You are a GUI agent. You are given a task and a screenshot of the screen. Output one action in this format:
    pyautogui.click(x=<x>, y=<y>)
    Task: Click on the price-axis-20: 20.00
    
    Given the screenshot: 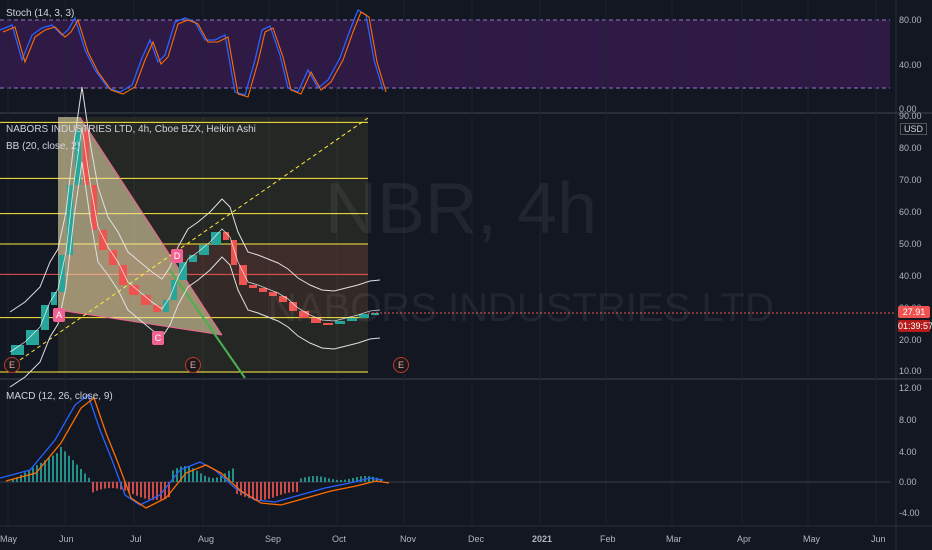 What is the action you would take?
    pyautogui.click(x=910, y=340)
    